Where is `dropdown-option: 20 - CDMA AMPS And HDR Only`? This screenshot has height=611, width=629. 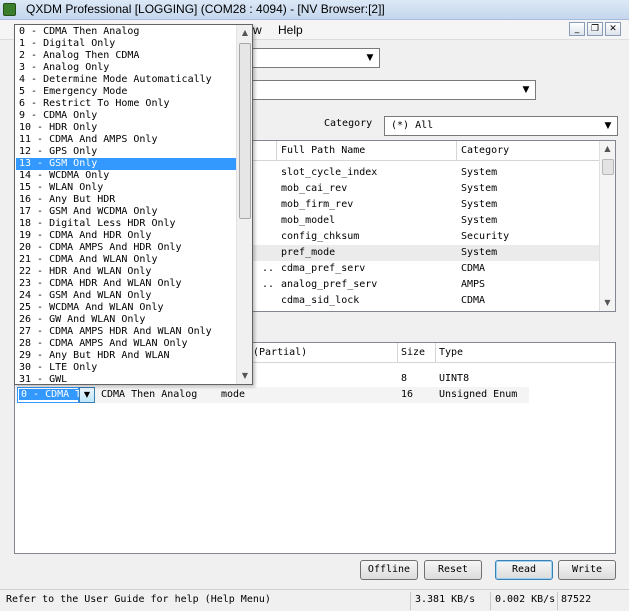 dropdown-option: 20 - CDMA AMPS And HDR Only is located at coordinates (126, 248).